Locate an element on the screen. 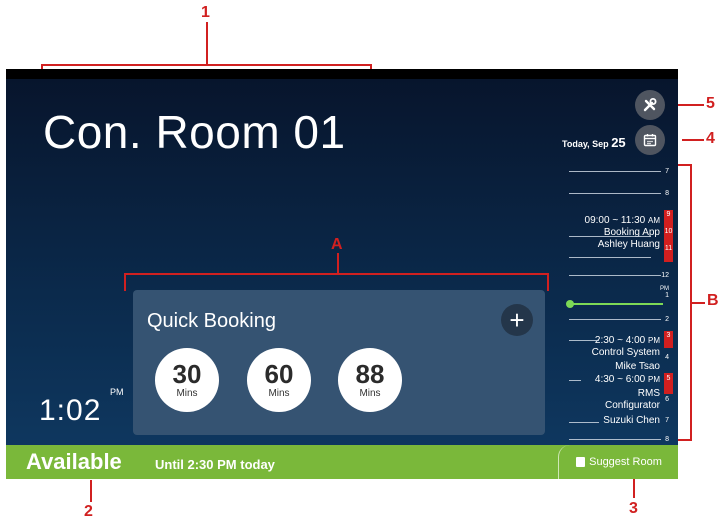 This screenshot has width=724, height=522. annotation-1-bracket-top is located at coordinates (206, 65).